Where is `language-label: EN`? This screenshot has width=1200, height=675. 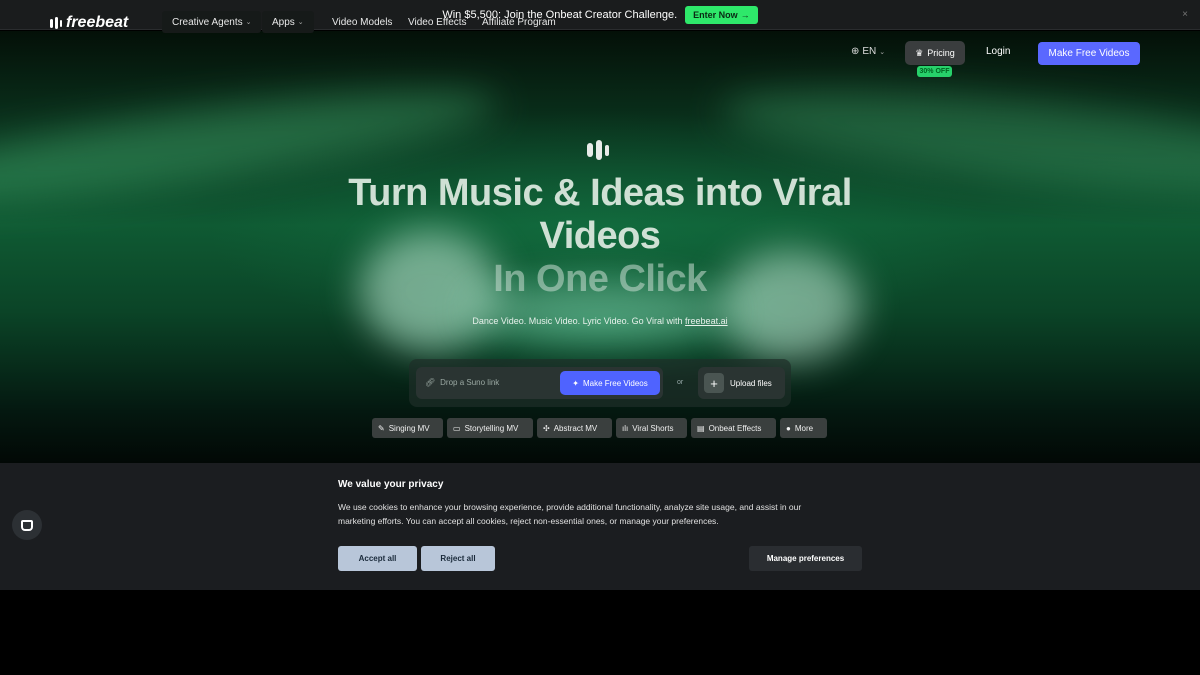
language-label: EN is located at coordinates (869, 51).